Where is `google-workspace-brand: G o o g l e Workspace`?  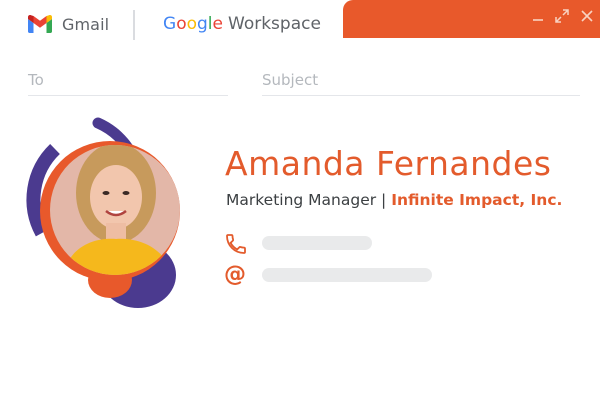
google-workspace-brand: G o o g l e Workspace is located at coordinates (242, 24).